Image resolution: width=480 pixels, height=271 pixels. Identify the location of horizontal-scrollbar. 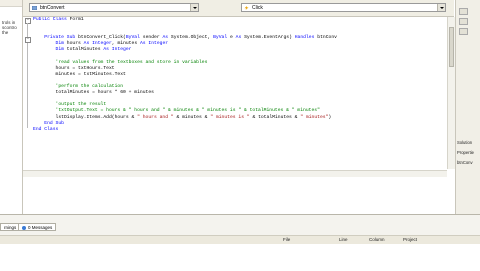
(235, 173).